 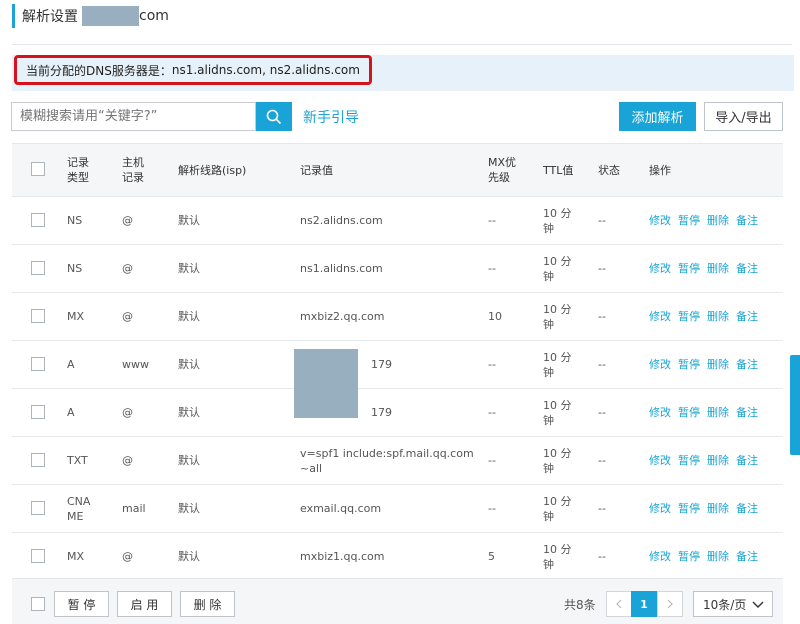 I want to click on header-type: 记录 类型, so click(x=78, y=170).